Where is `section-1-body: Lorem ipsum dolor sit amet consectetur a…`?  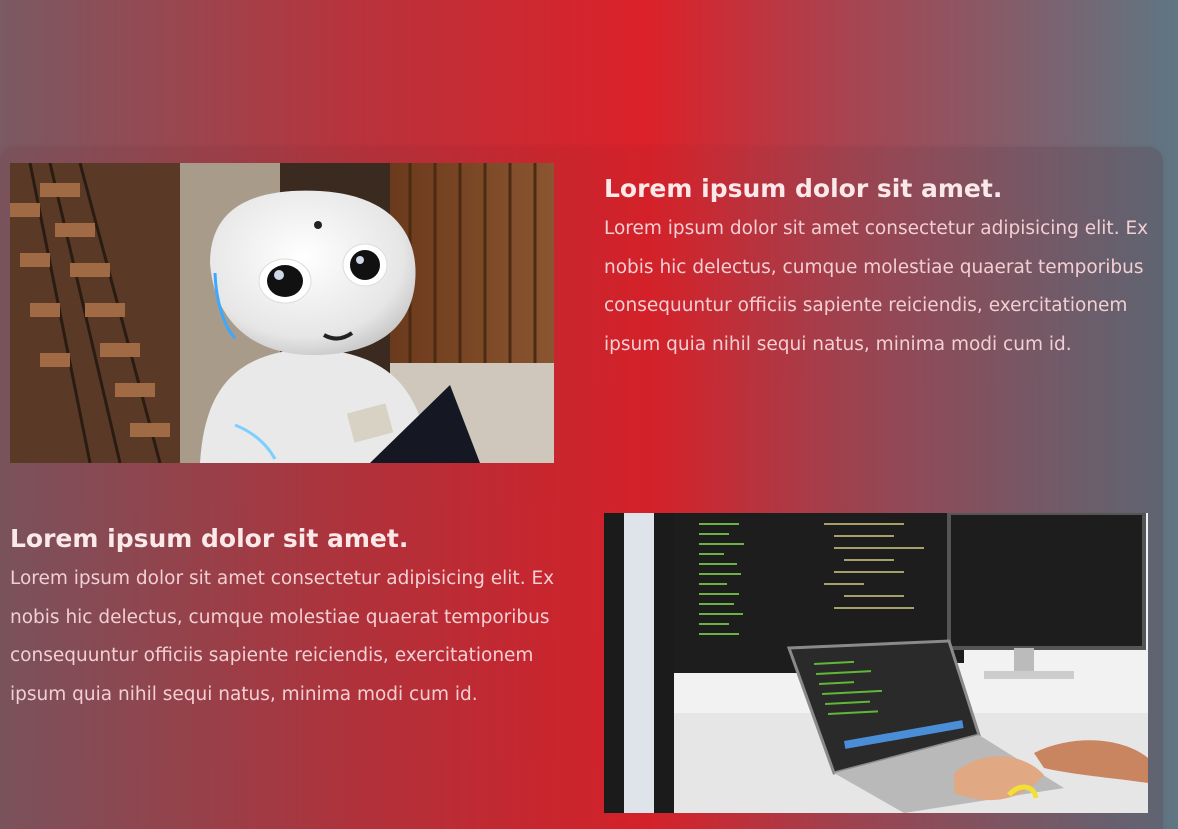
section-1-body: Lorem ipsum dolor sit amet consectetur a… is located at coordinates (876, 286).